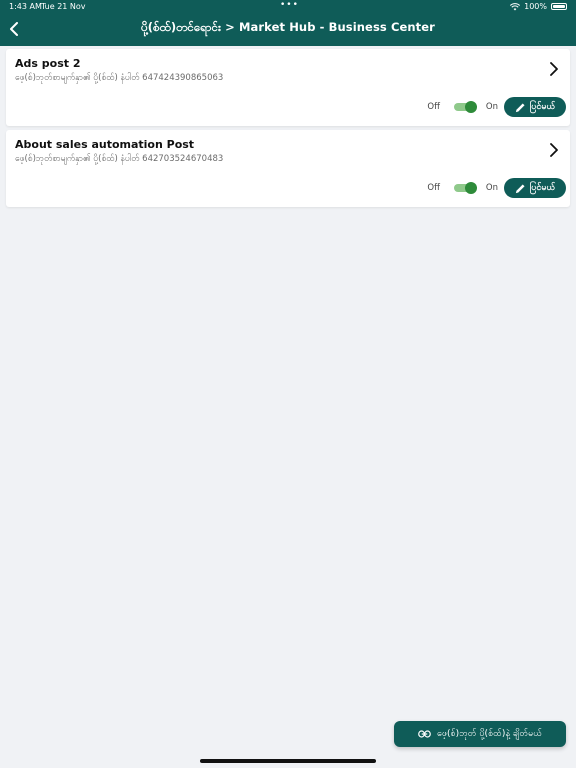  I want to click on battery-icon, so click(559, 6).